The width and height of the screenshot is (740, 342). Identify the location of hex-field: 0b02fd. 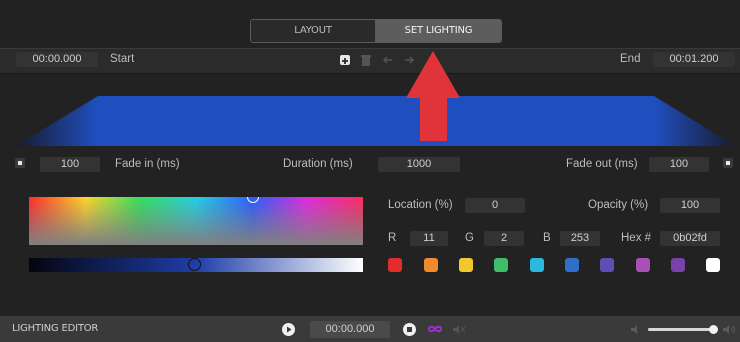
(690, 238).